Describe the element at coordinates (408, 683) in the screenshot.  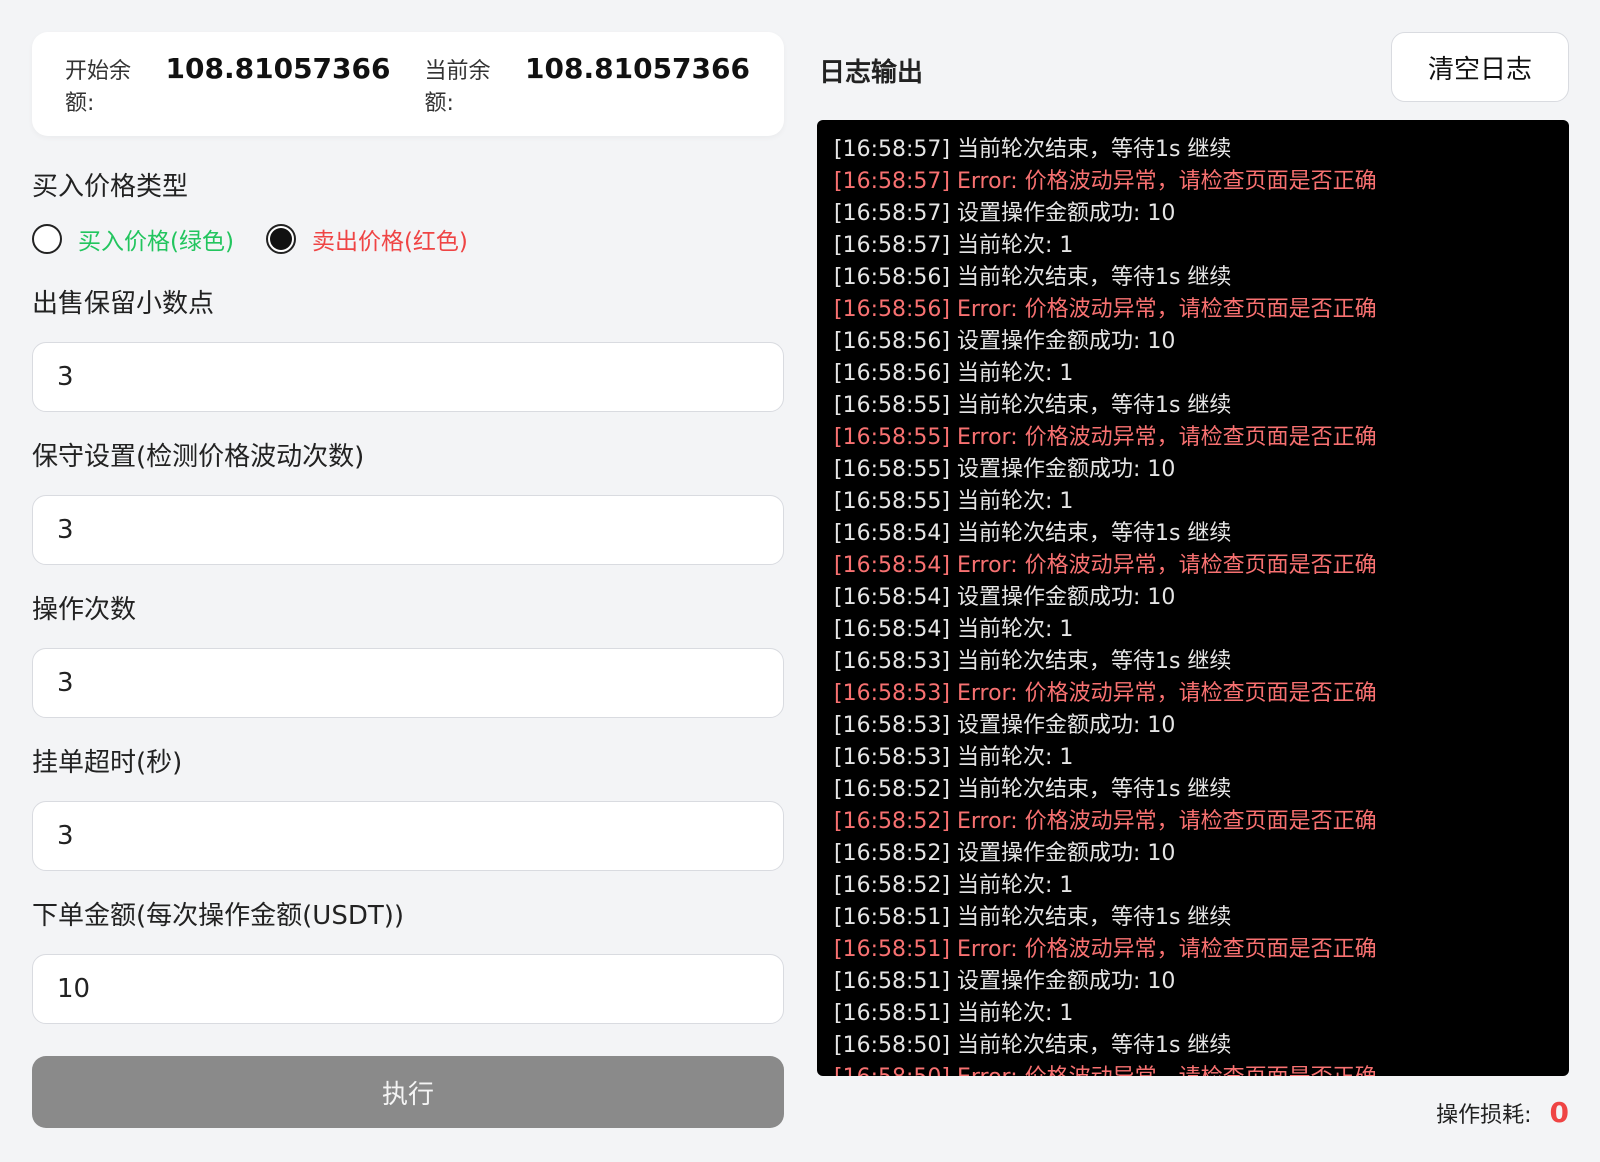
I see `operations-input` at that location.